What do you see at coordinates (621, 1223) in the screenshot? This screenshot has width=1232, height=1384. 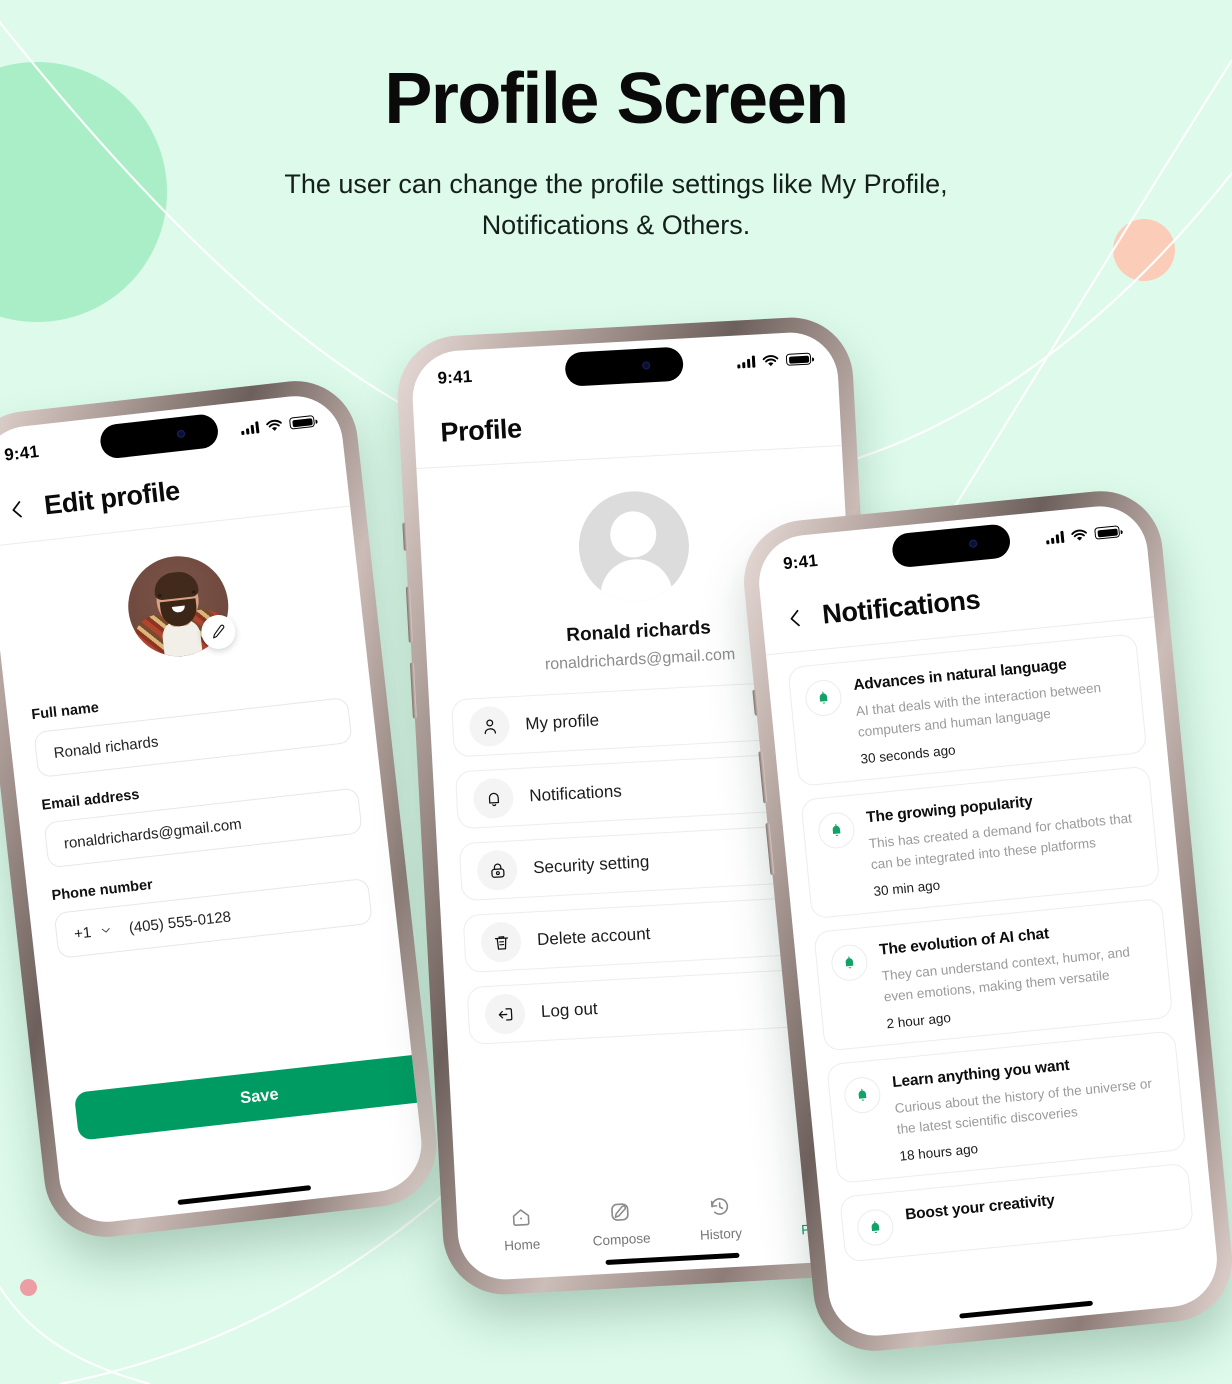 I see `tab-compose: Compose` at bounding box center [621, 1223].